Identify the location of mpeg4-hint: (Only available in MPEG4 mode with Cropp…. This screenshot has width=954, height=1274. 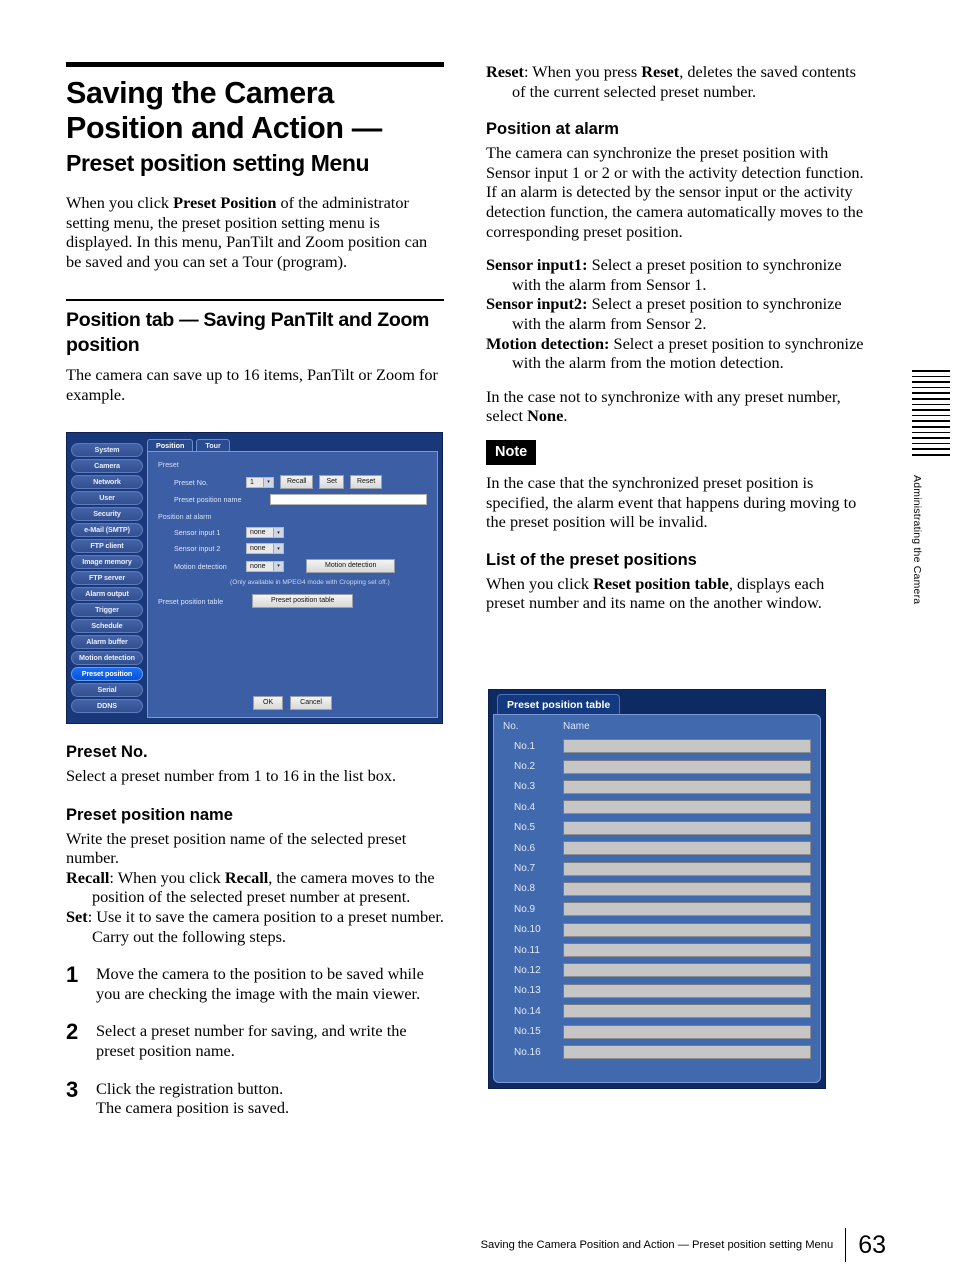
(310, 582).